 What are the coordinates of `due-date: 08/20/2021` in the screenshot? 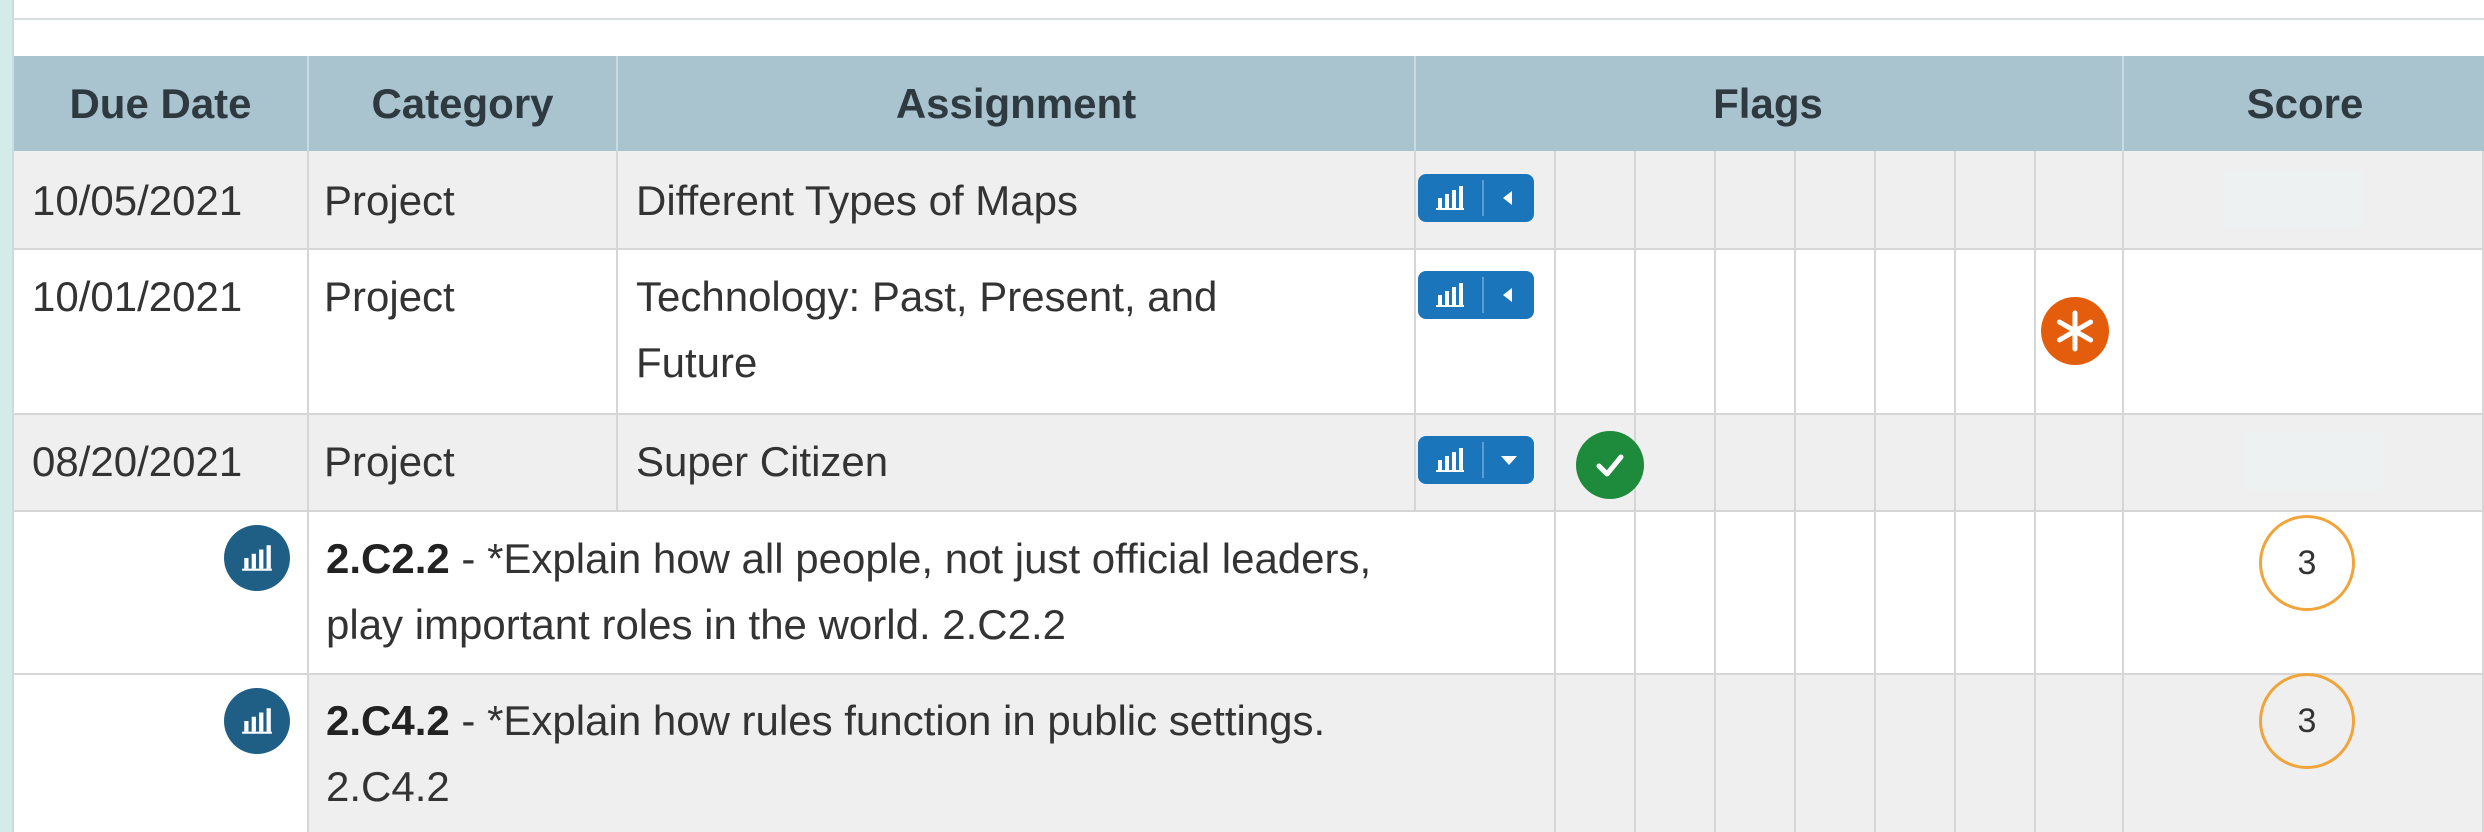 It's located at (137, 461).